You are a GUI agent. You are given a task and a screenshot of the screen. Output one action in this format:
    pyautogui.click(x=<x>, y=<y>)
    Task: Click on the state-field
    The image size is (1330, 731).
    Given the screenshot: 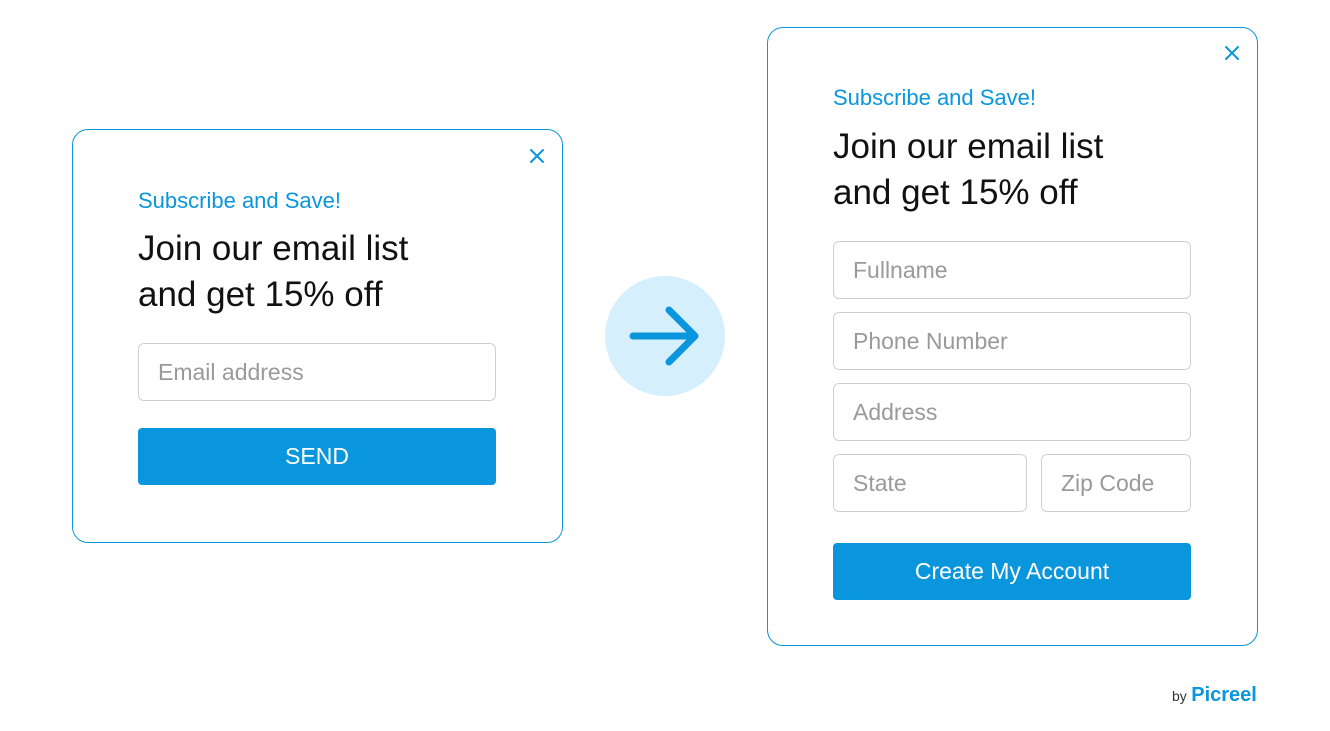 What is the action you would take?
    pyautogui.click(x=930, y=483)
    